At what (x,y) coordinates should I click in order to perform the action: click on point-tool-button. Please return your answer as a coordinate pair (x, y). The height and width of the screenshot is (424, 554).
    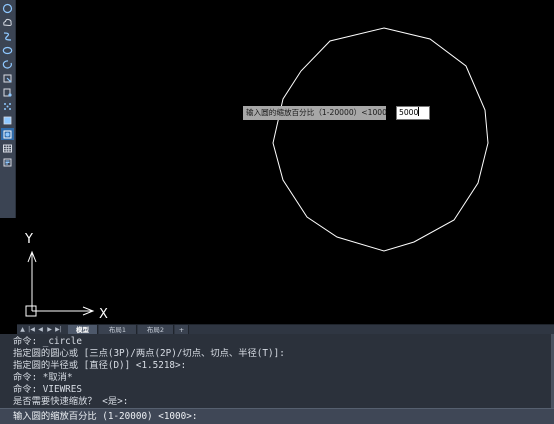
    Looking at the image, I should click on (7, 106).